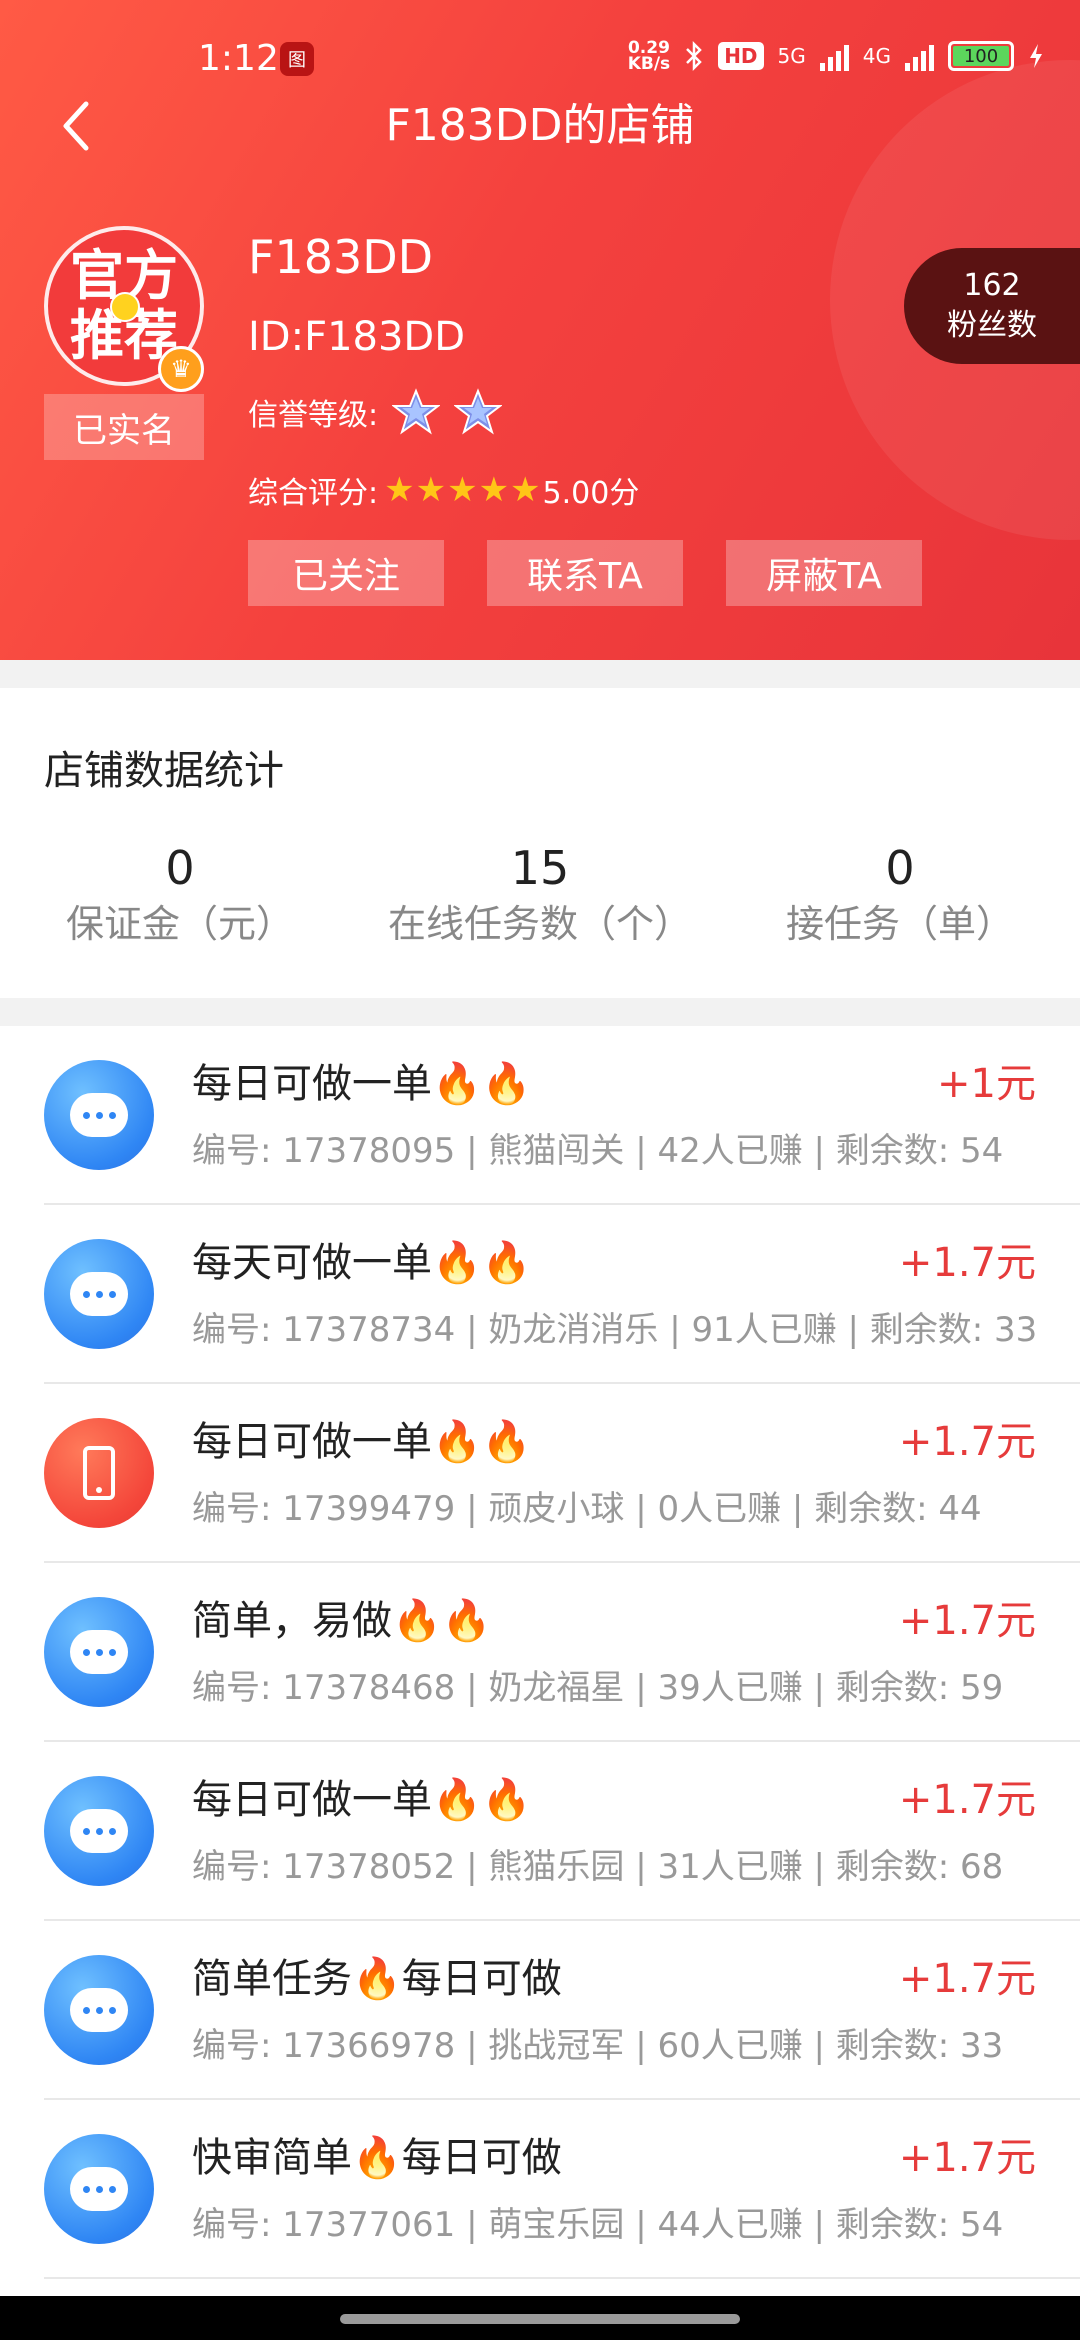  Describe the element at coordinates (179, 924) in the screenshot. I see `stat-label: 保证金（元）` at that location.